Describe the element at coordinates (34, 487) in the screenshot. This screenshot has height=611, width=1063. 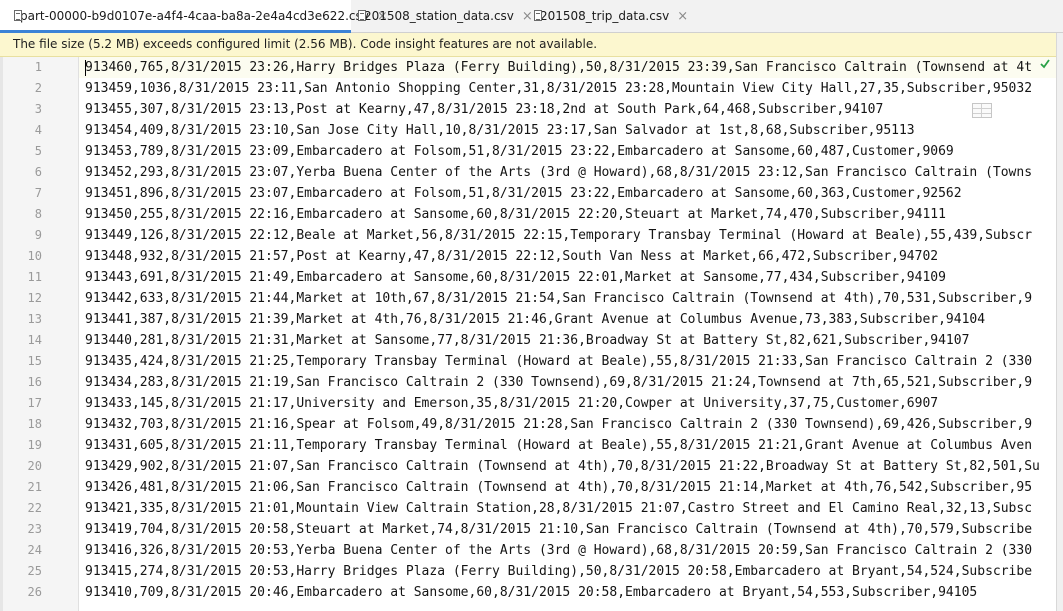
I see `line-number: 21` at that location.